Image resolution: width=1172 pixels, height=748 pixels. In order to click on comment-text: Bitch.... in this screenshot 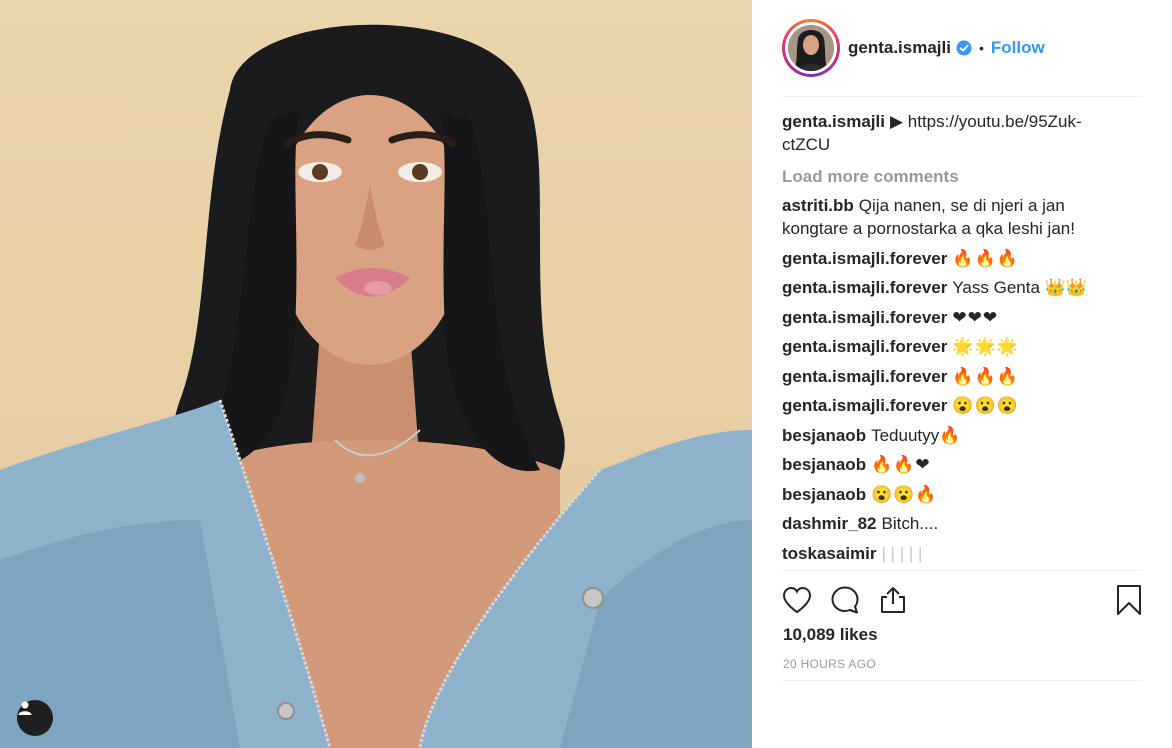, I will do `click(910, 523)`.